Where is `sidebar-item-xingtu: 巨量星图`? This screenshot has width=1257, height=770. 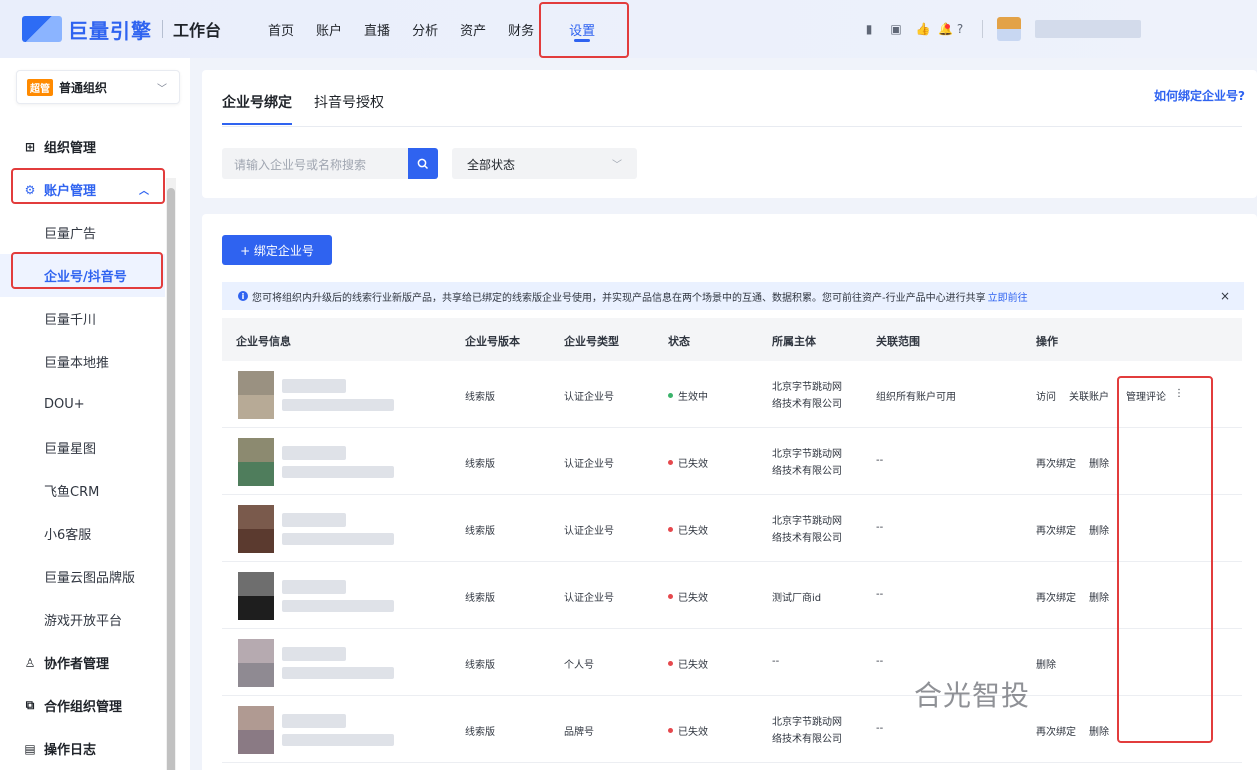
sidebar-item-xingtu: 巨量星图 is located at coordinates (82, 447).